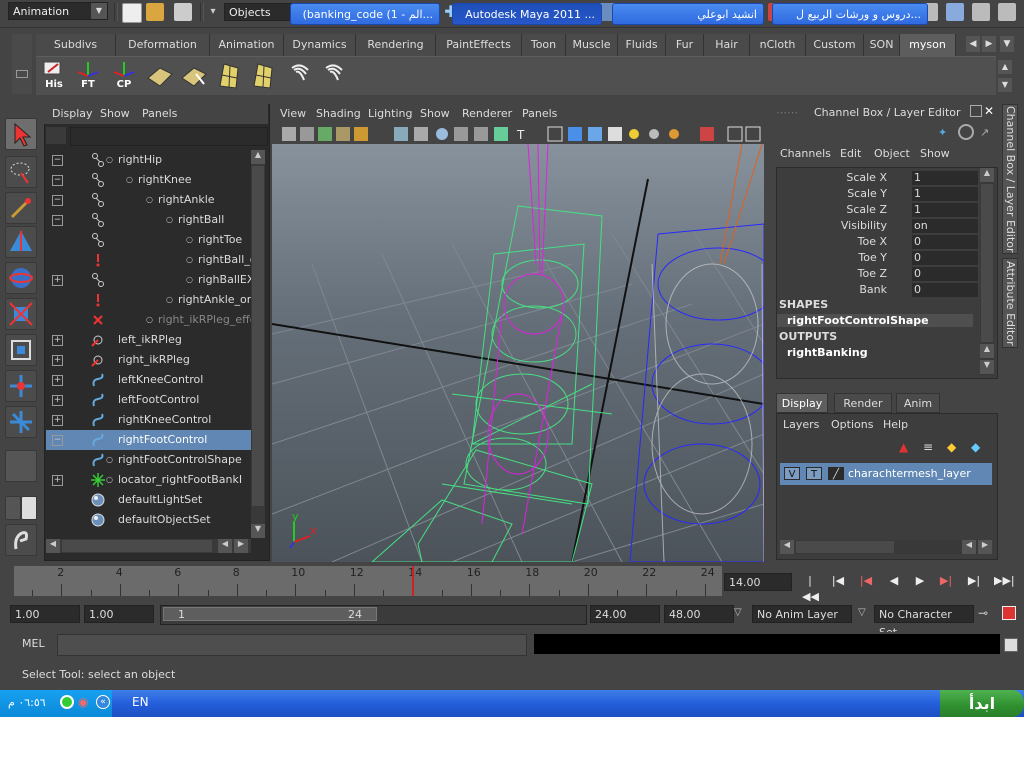 The image size is (1024, 768). Describe the element at coordinates (987, 263) in the screenshot. I see `channel-box-scroll-thumb` at that location.